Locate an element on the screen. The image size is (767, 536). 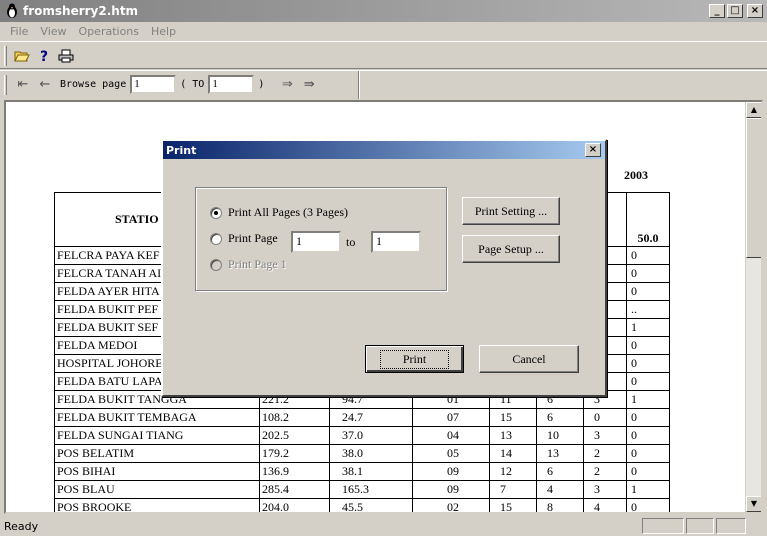
maximize-button: □ is located at coordinates (735, 11).